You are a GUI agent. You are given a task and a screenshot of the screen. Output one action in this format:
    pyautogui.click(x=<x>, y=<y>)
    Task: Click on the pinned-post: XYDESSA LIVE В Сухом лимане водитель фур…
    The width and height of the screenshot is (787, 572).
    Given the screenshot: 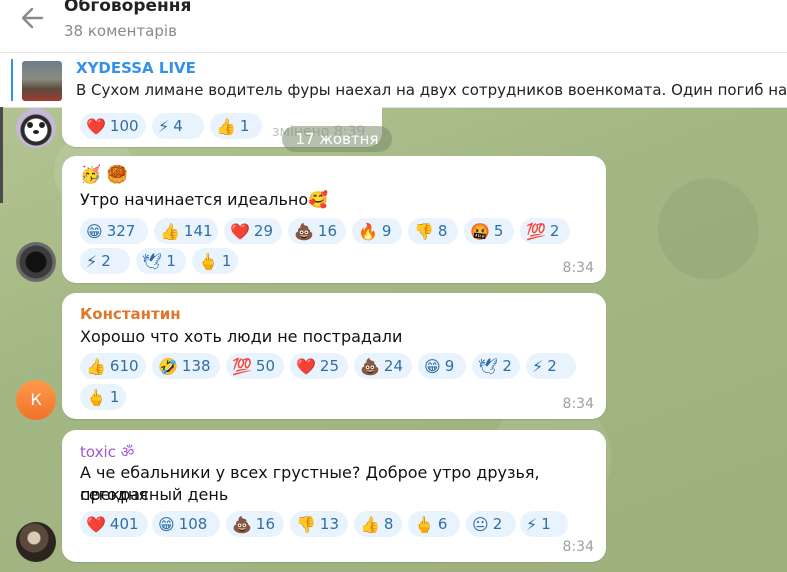 What is the action you would take?
    pyautogui.click(x=393, y=80)
    